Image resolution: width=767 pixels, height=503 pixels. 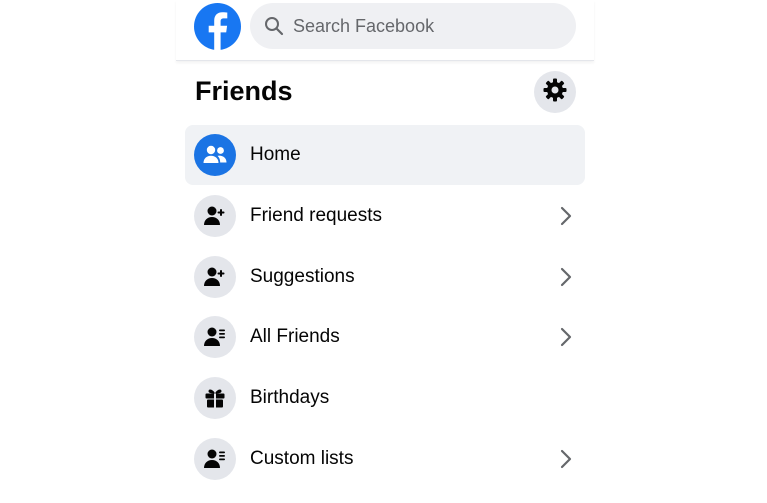 I want to click on page-title: Friends, so click(x=244, y=91).